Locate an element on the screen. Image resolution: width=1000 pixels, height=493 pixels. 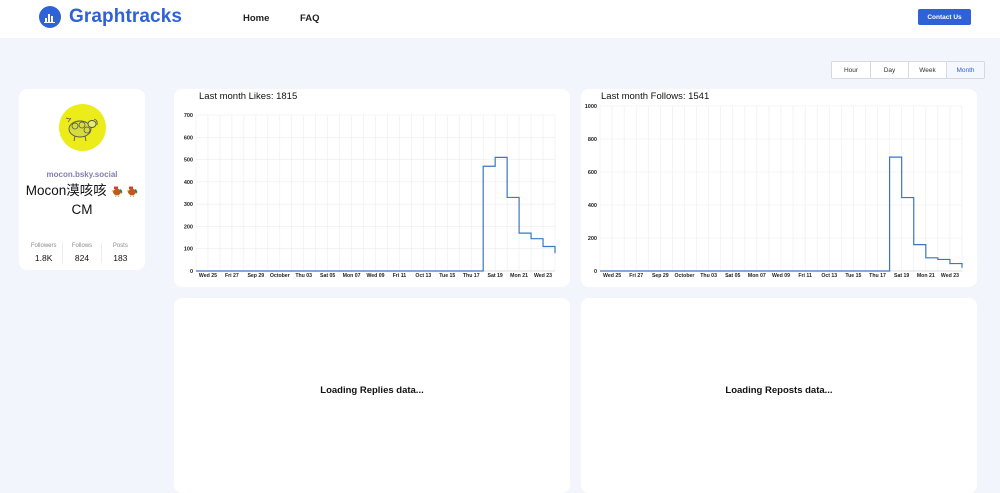
likes-x-tick-label: Sat 19 is located at coordinates (495, 276).